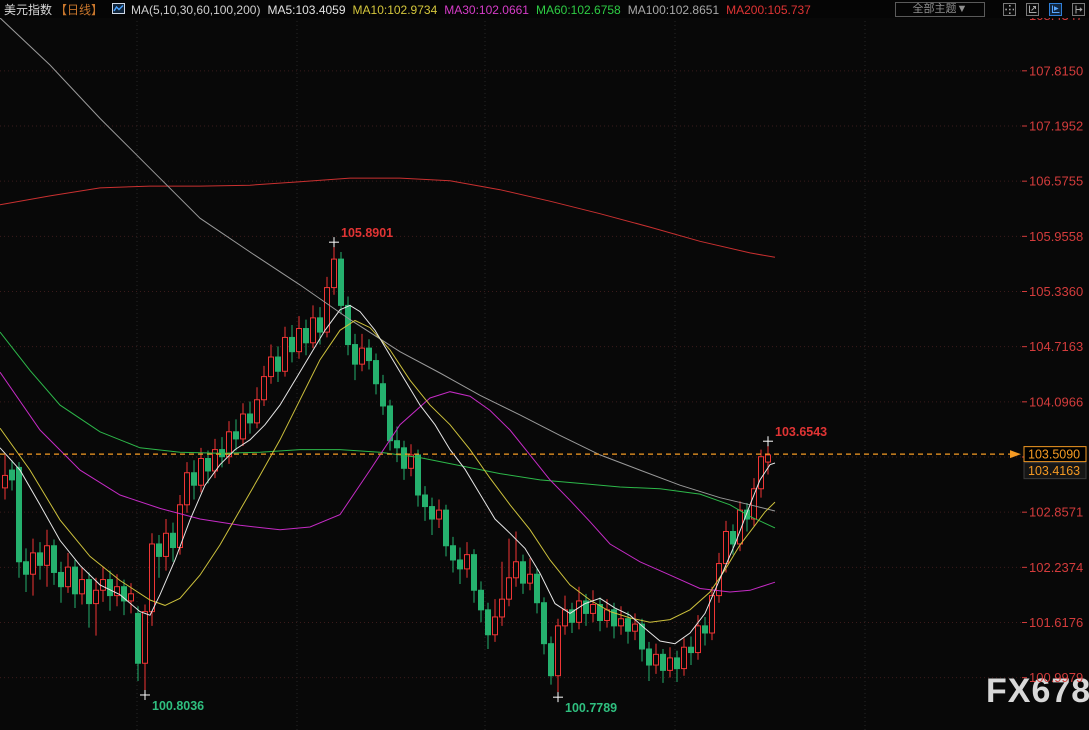 The image size is (1089, 730). Describe the element at coordinates (1032, 9) in the screenshot. I see `scale-frame-icon` at that location.